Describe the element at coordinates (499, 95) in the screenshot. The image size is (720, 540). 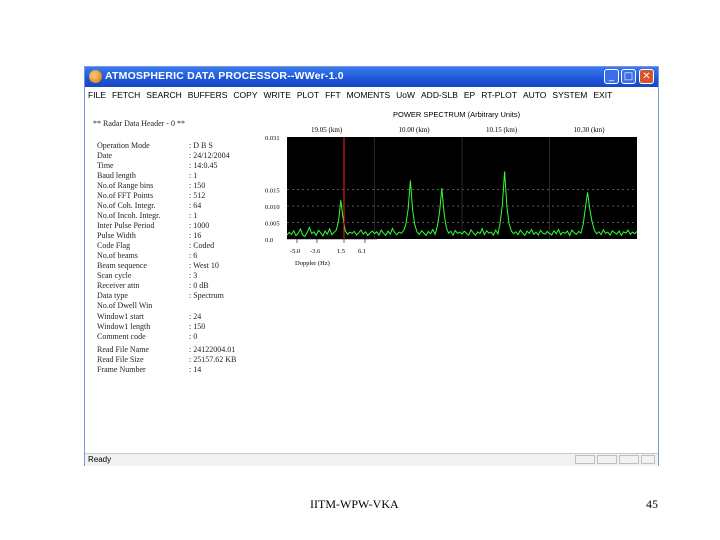
I see `menu-item-rt-plot: RT-PLOT` at that location.